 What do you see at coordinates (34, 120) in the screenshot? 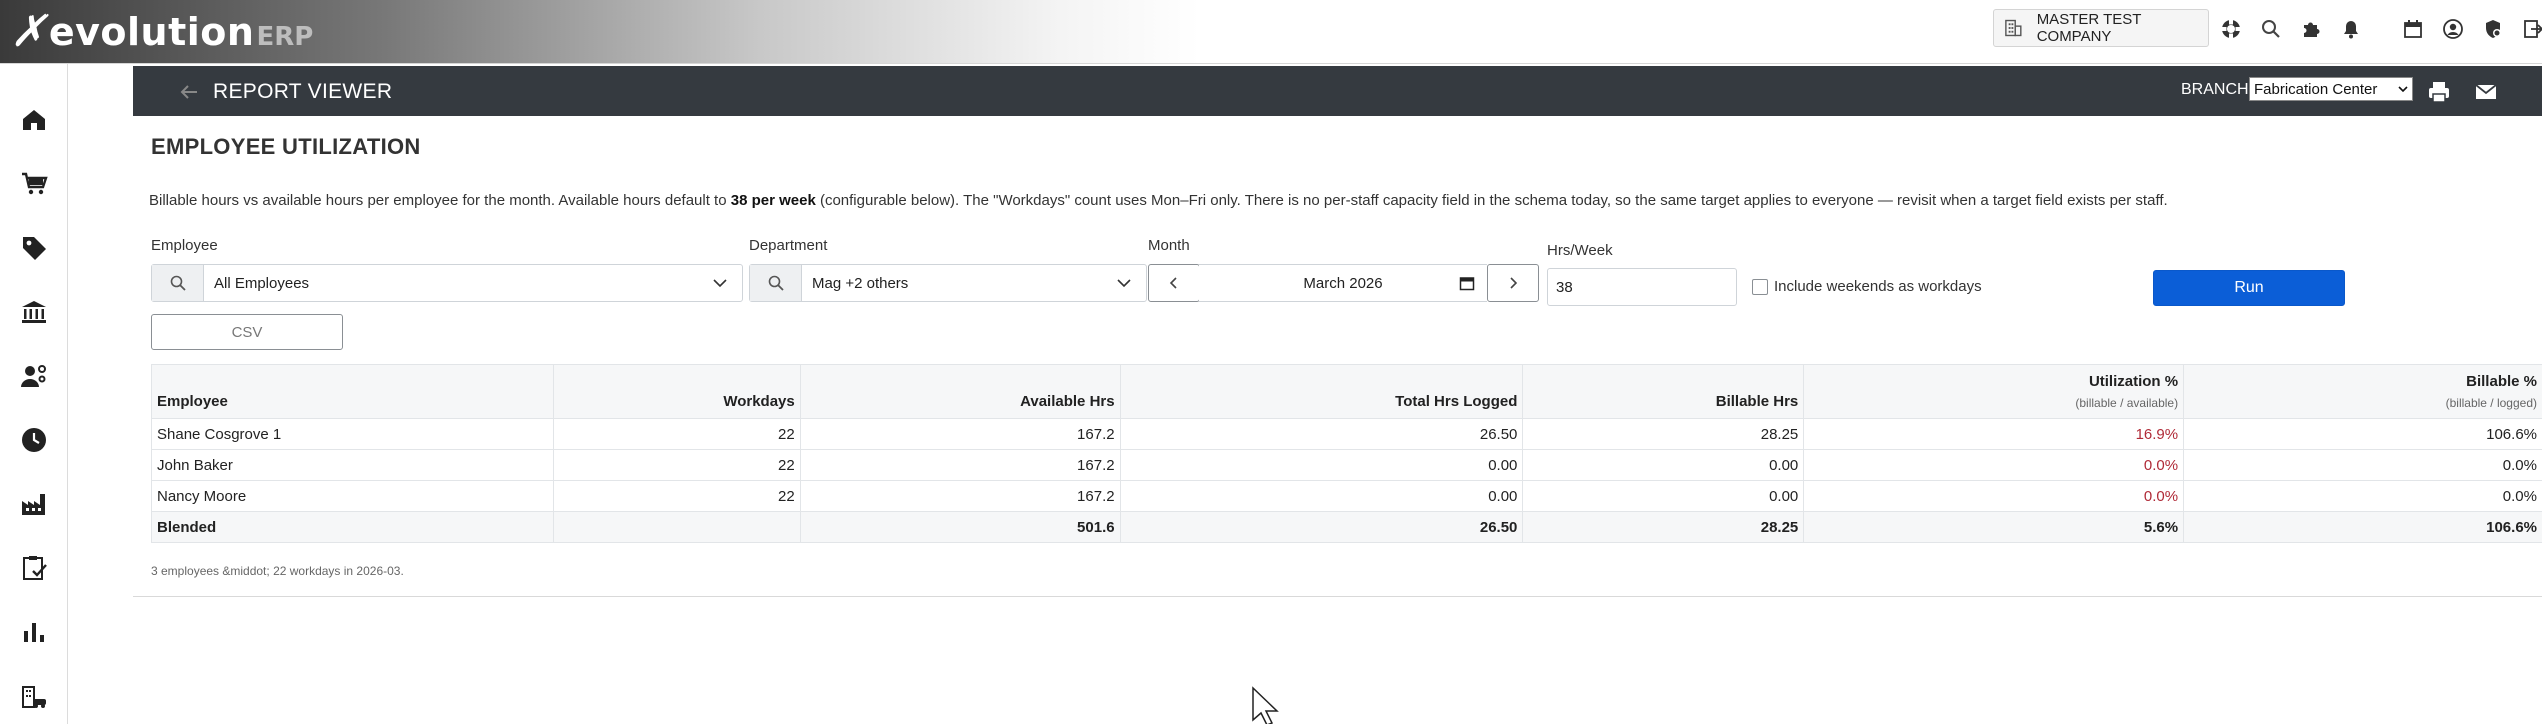
I see `sidebar-item-home` at bounding box center [34, 120].